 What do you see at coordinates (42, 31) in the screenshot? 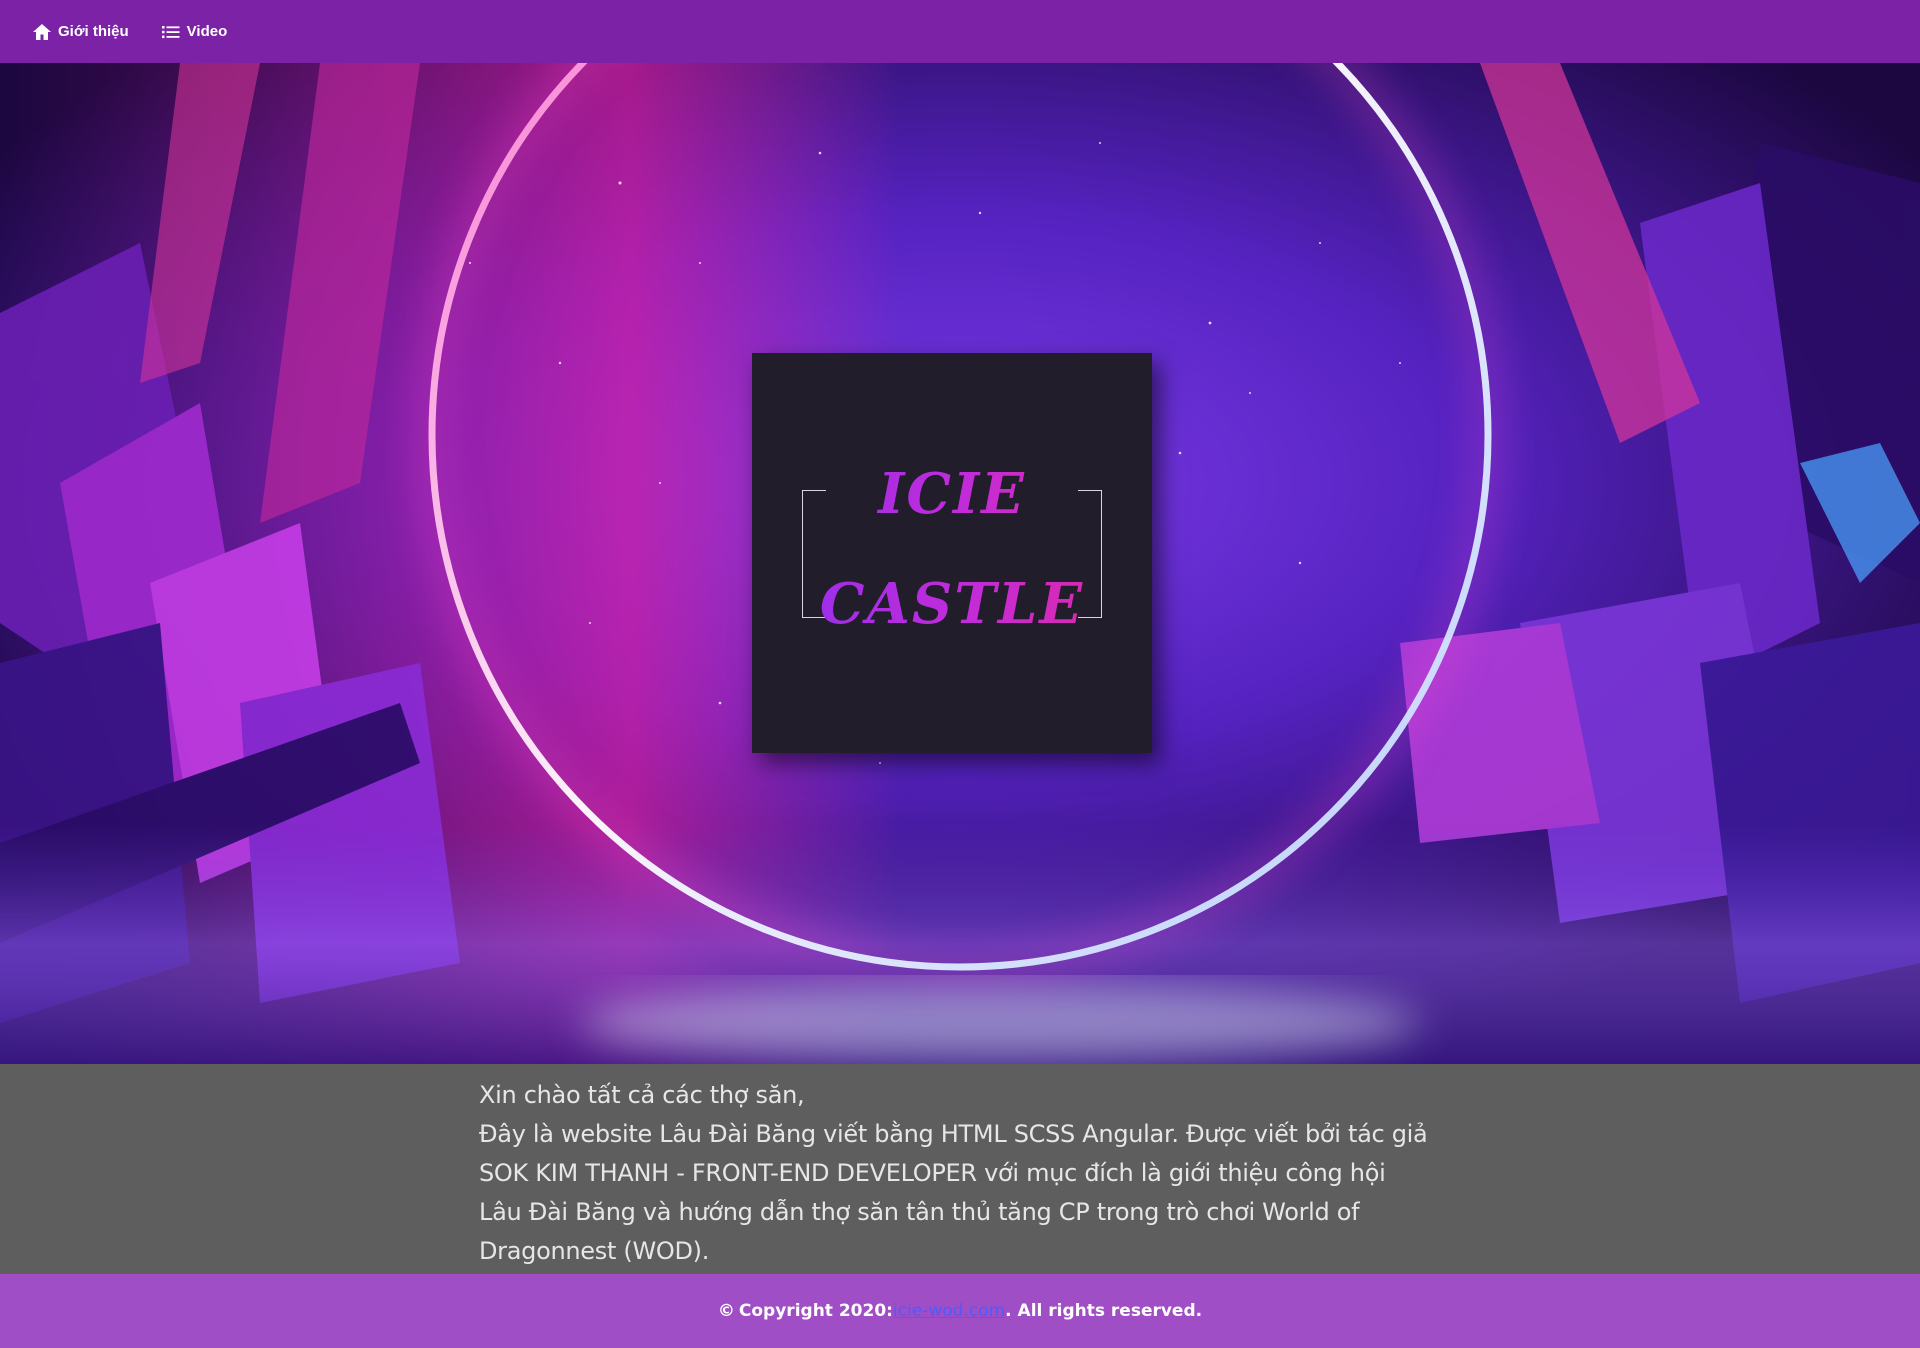
I see `home-icon` at bounding box center [42, 31].